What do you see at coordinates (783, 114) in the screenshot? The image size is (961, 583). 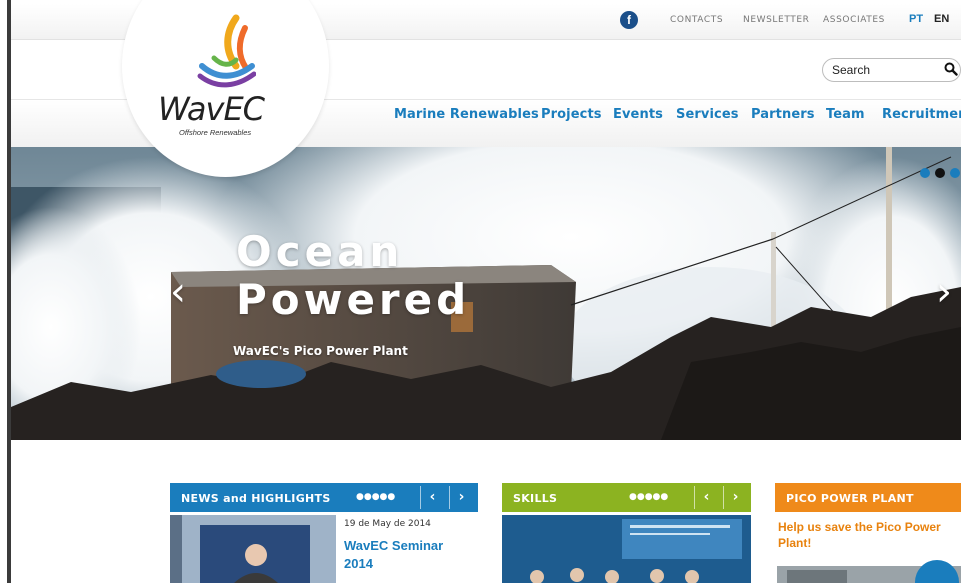 I see `nav-partners: Partners` at bounding box center [783, 114].